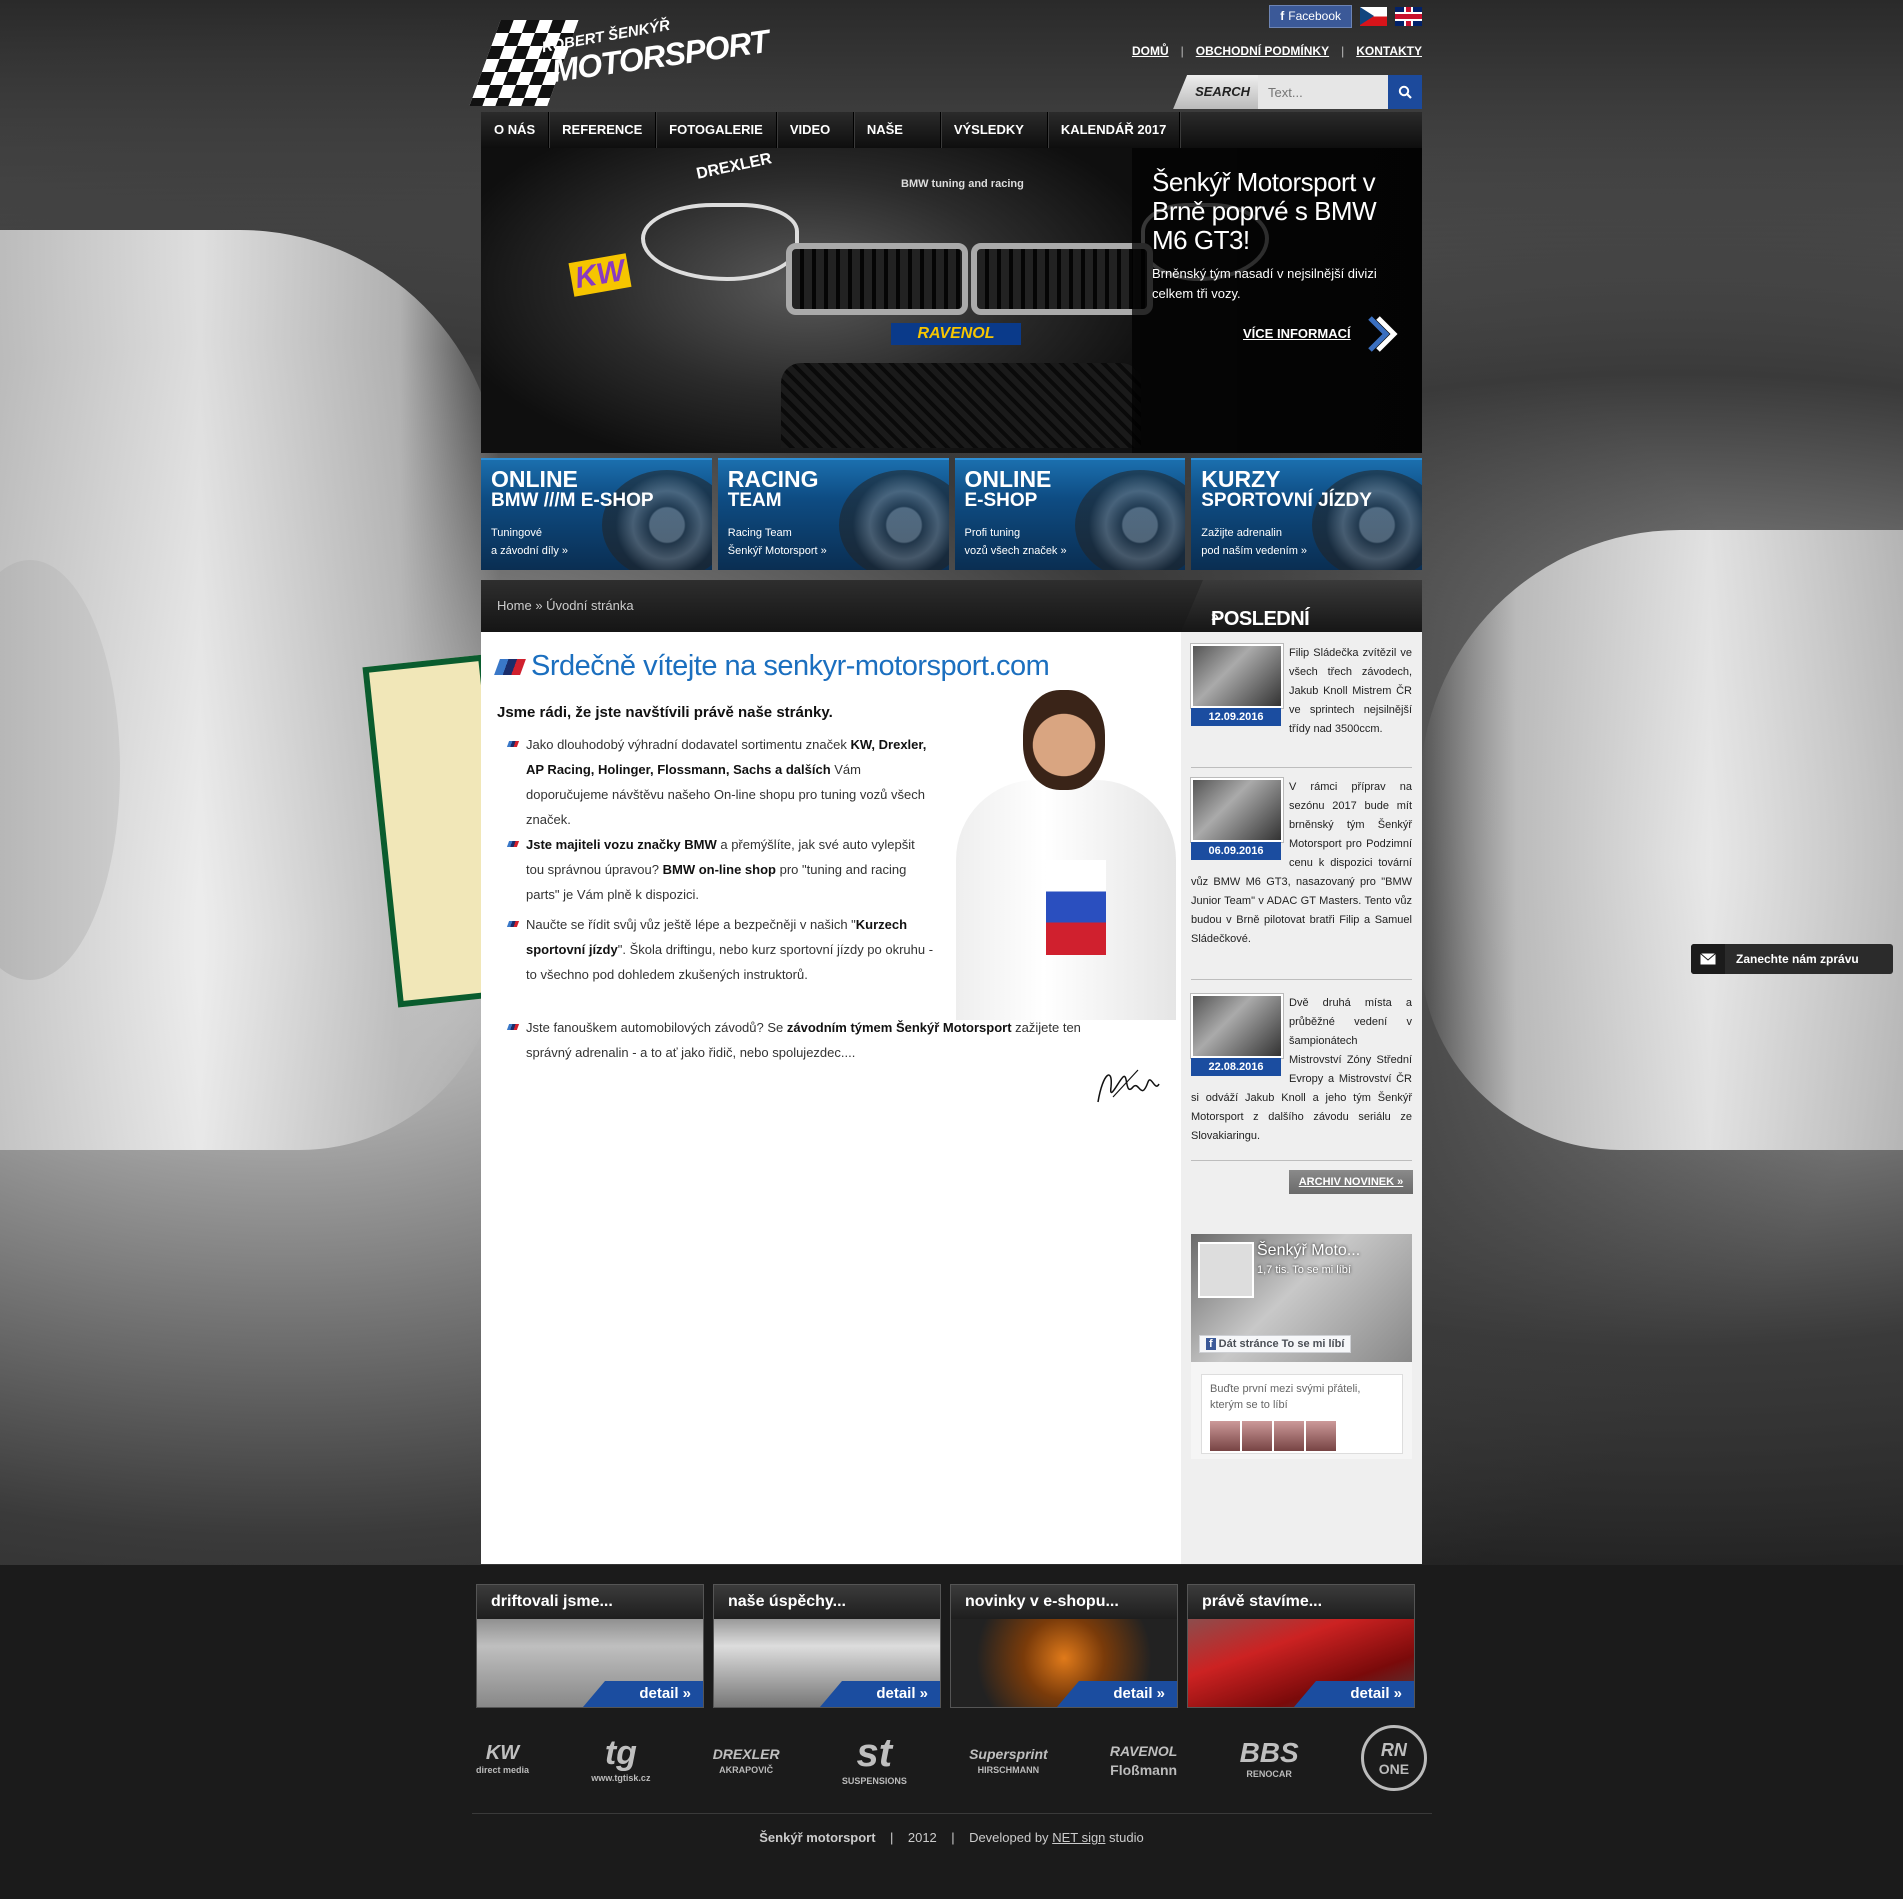 The image size is (1903, 1899). Describe the element at coordinates (746, 1758) in the screenshot. I see `sponsor-logo-drexler: DREXLER AKRAPOVIČ` at that location.